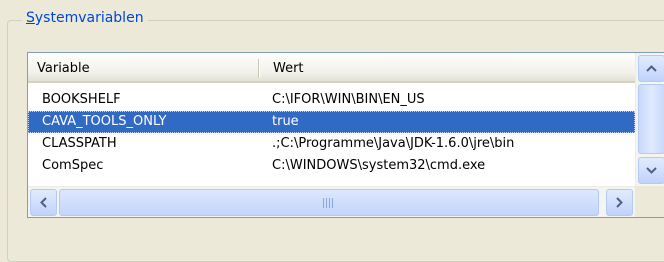 This screenshot has width=664, height=262. Describe the element at coordinates (144, 67) in the screenshot. I see `column-header-variable: Variable` at that location.